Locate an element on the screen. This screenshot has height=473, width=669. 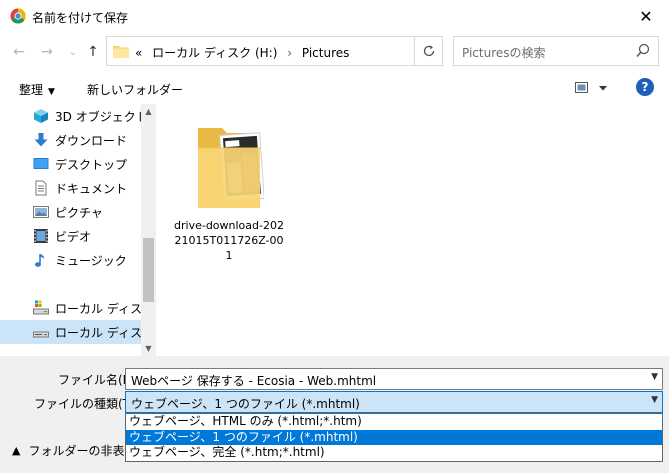
filetype-option-selected: ウェブページ、1 つのファイル (*.mhtml) is located at coordinates (394, 437).